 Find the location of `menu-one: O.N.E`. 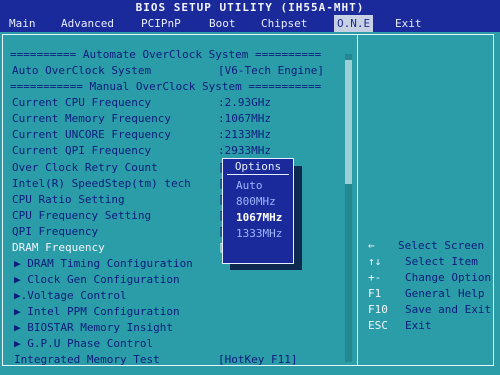

menu-one: O.N.E is located at coordinates (354, 23).